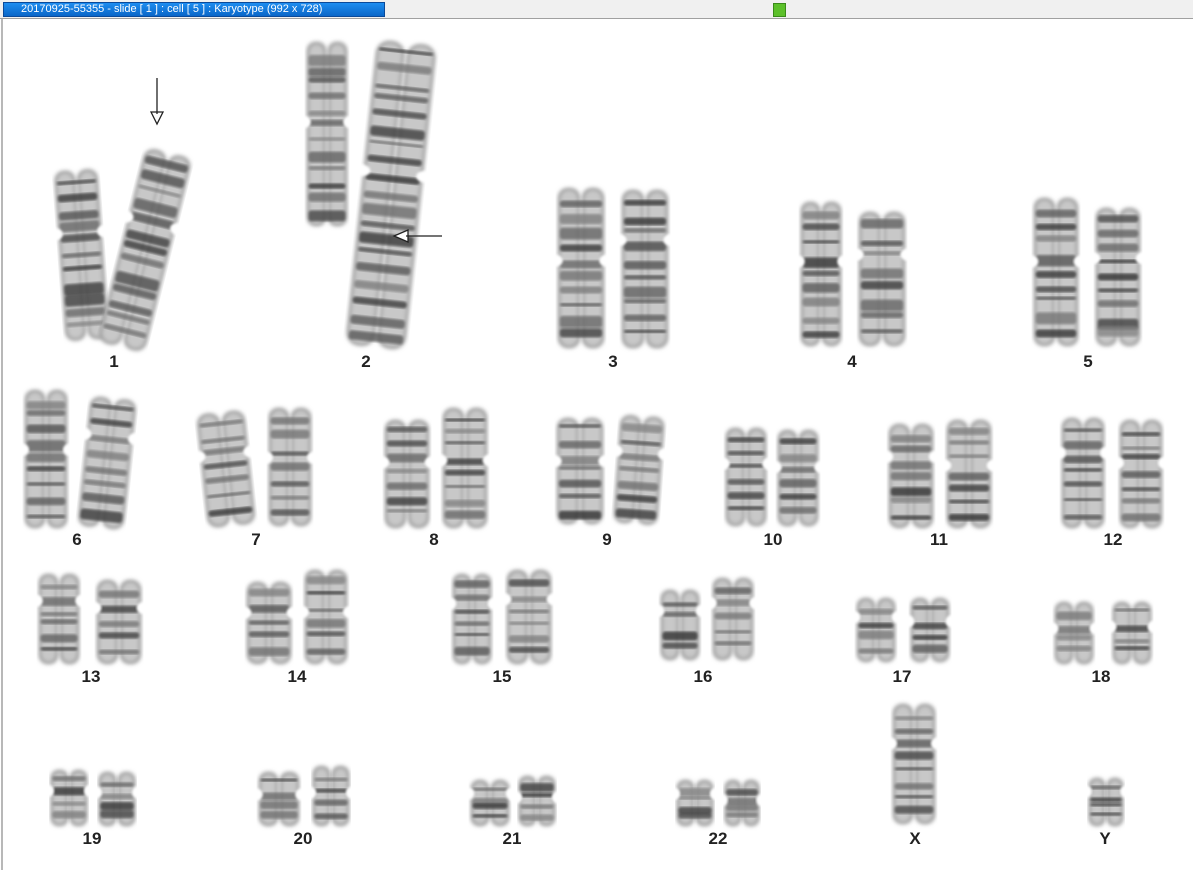 Image resolution: width=1193 pixels, height=870 pixels. Describe the element at coordinates (303, 838) in the screenshot. I see `chromosome-label-20: 20` at that location.